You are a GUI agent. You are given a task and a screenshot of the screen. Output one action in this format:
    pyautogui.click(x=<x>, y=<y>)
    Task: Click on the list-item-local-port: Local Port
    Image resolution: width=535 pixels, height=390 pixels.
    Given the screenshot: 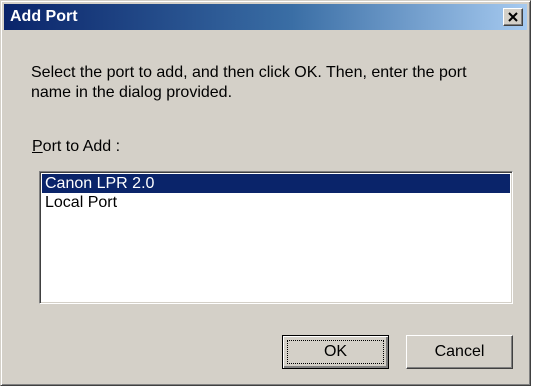 What is the action you would take?
    pyautogui.click(x=276, y=202)
    